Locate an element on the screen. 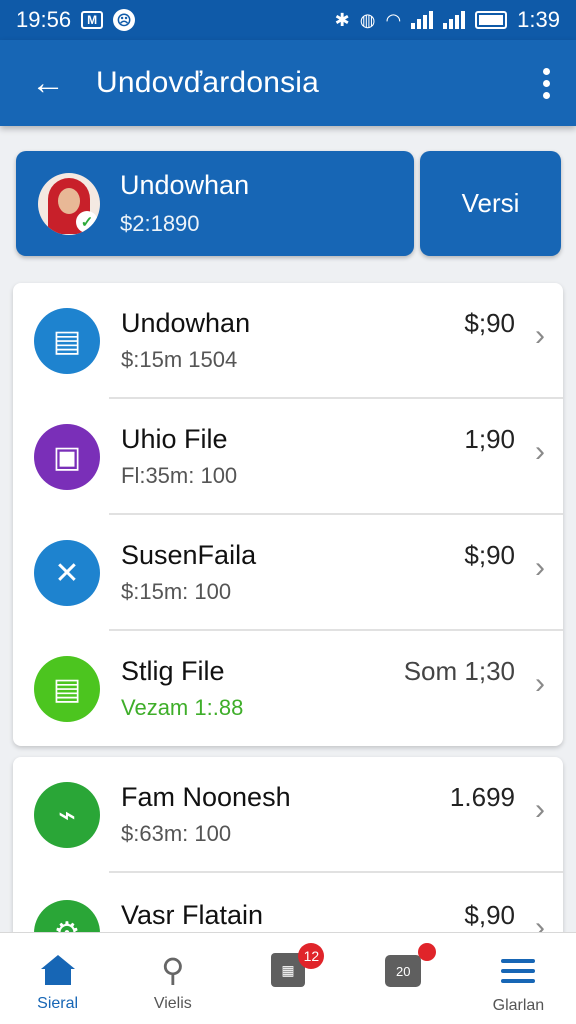 The image size is (576, 1024). list-item: ⌁ Fam Noonesh $:63m: 100 1.699 › is located at coordinates (288, 815).